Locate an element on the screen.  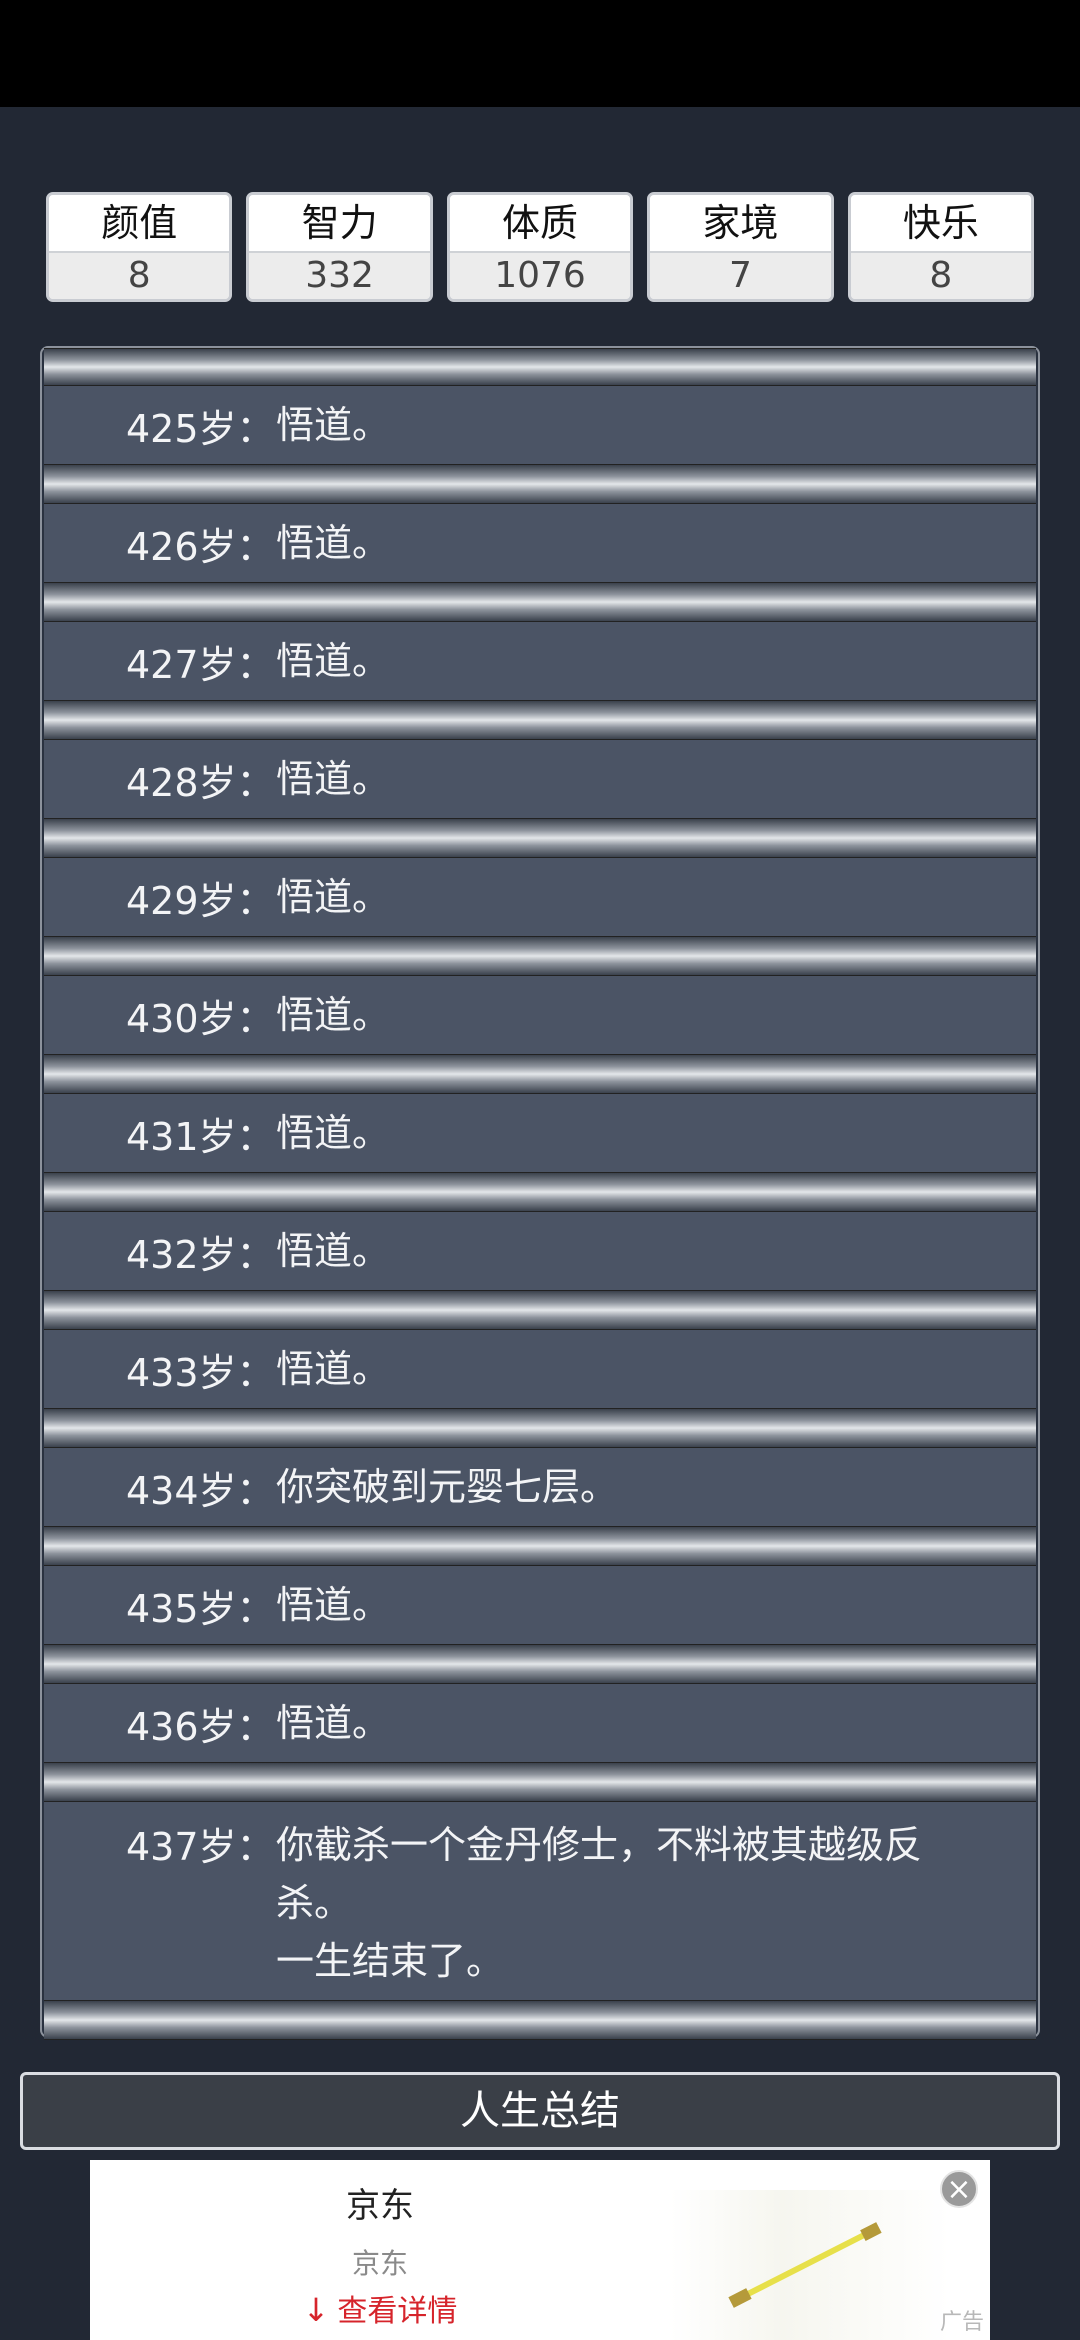
stat-family: 家境 7 is located at coordinates (740, 247).